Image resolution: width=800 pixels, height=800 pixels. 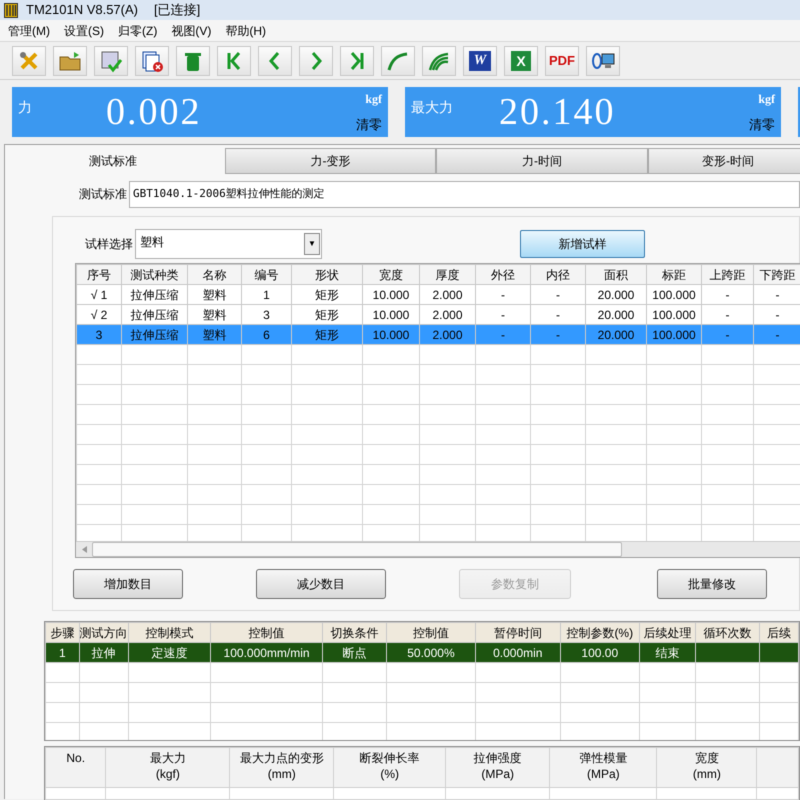 I want to click on action-button: 减少数目, so click(x=321, y=584).